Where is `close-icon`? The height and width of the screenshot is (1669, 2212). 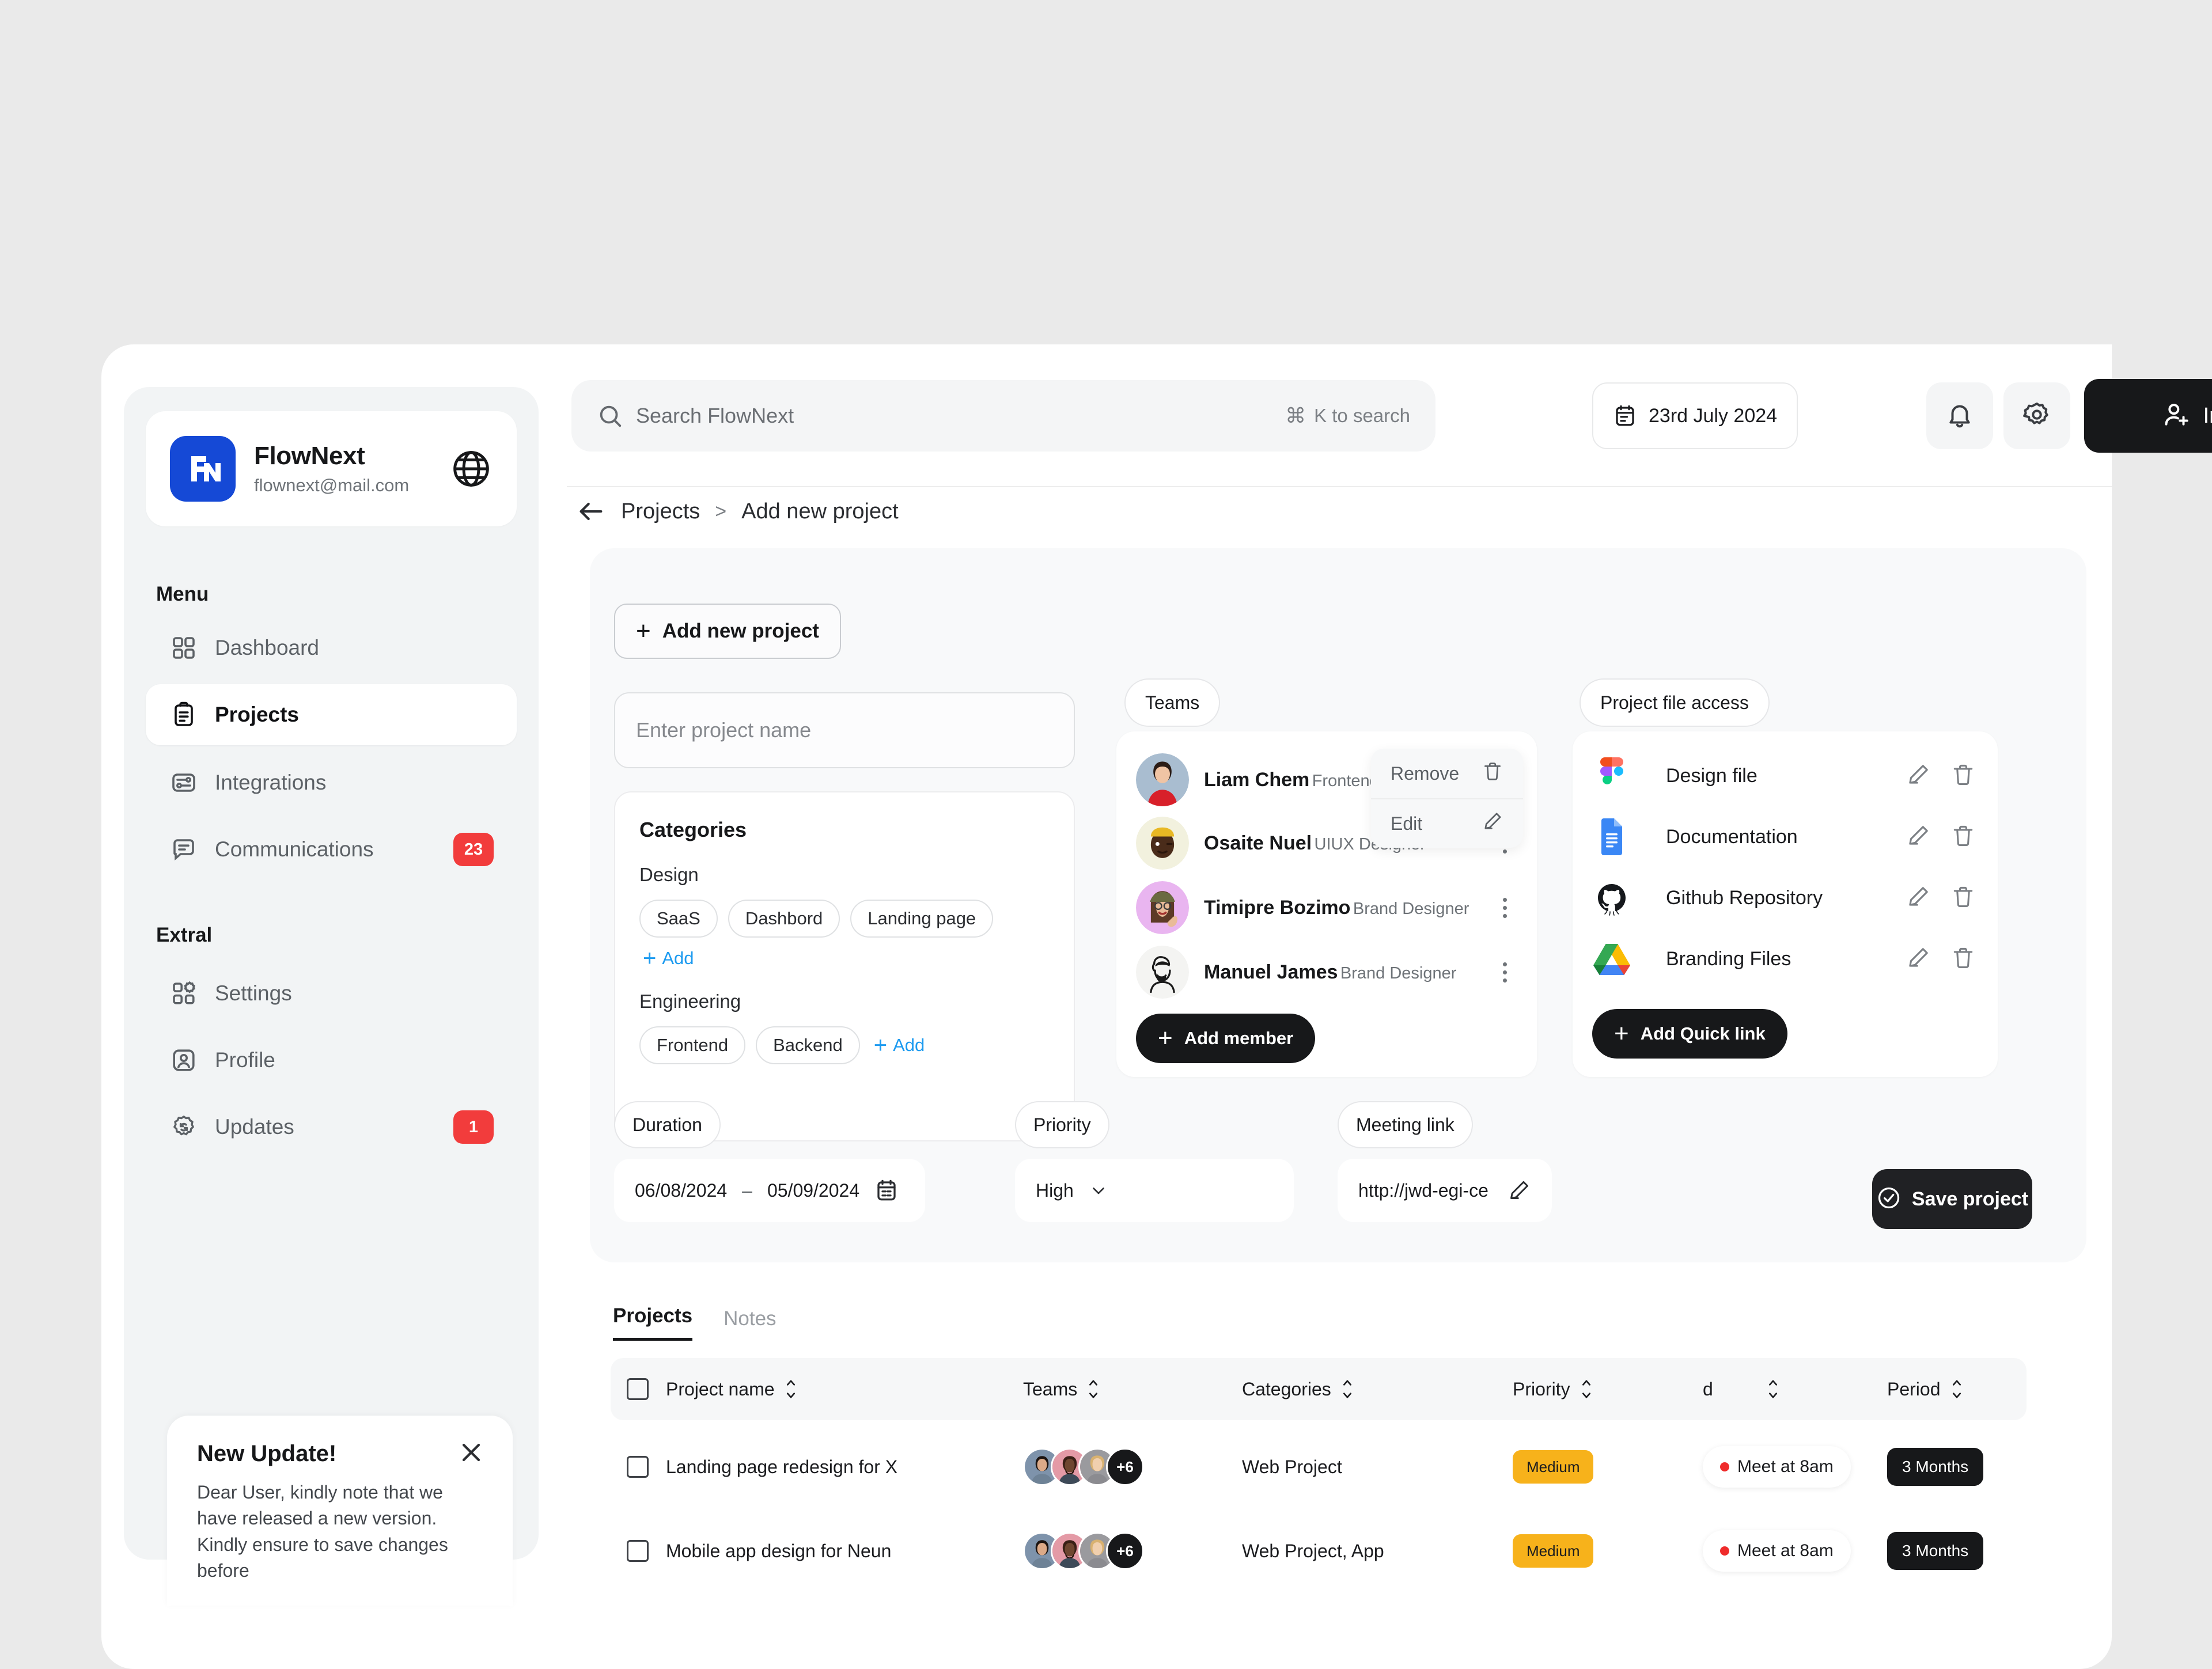 close-icon is located at coordinates (471, 1453).